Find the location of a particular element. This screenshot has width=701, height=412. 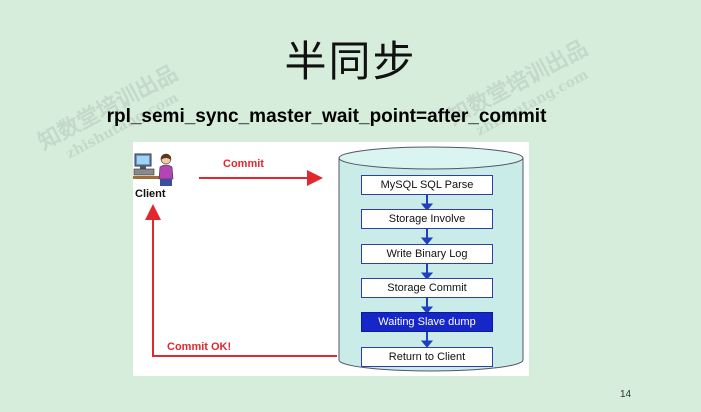

step-return-to-client: Return to Client is located at coordinates (427, 357).